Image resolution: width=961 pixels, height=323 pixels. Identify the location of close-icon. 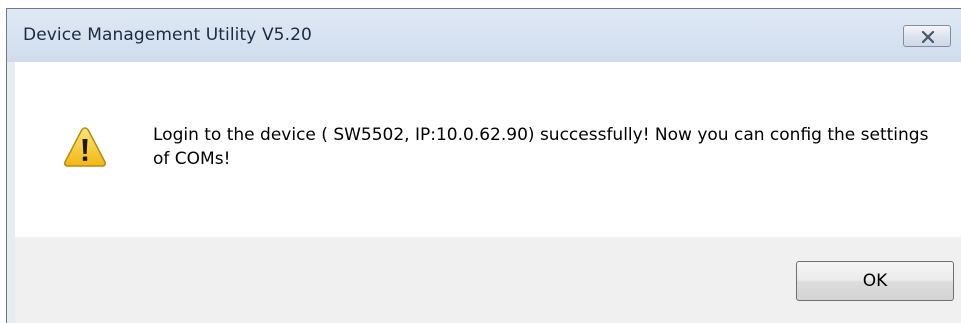
(928, 37).